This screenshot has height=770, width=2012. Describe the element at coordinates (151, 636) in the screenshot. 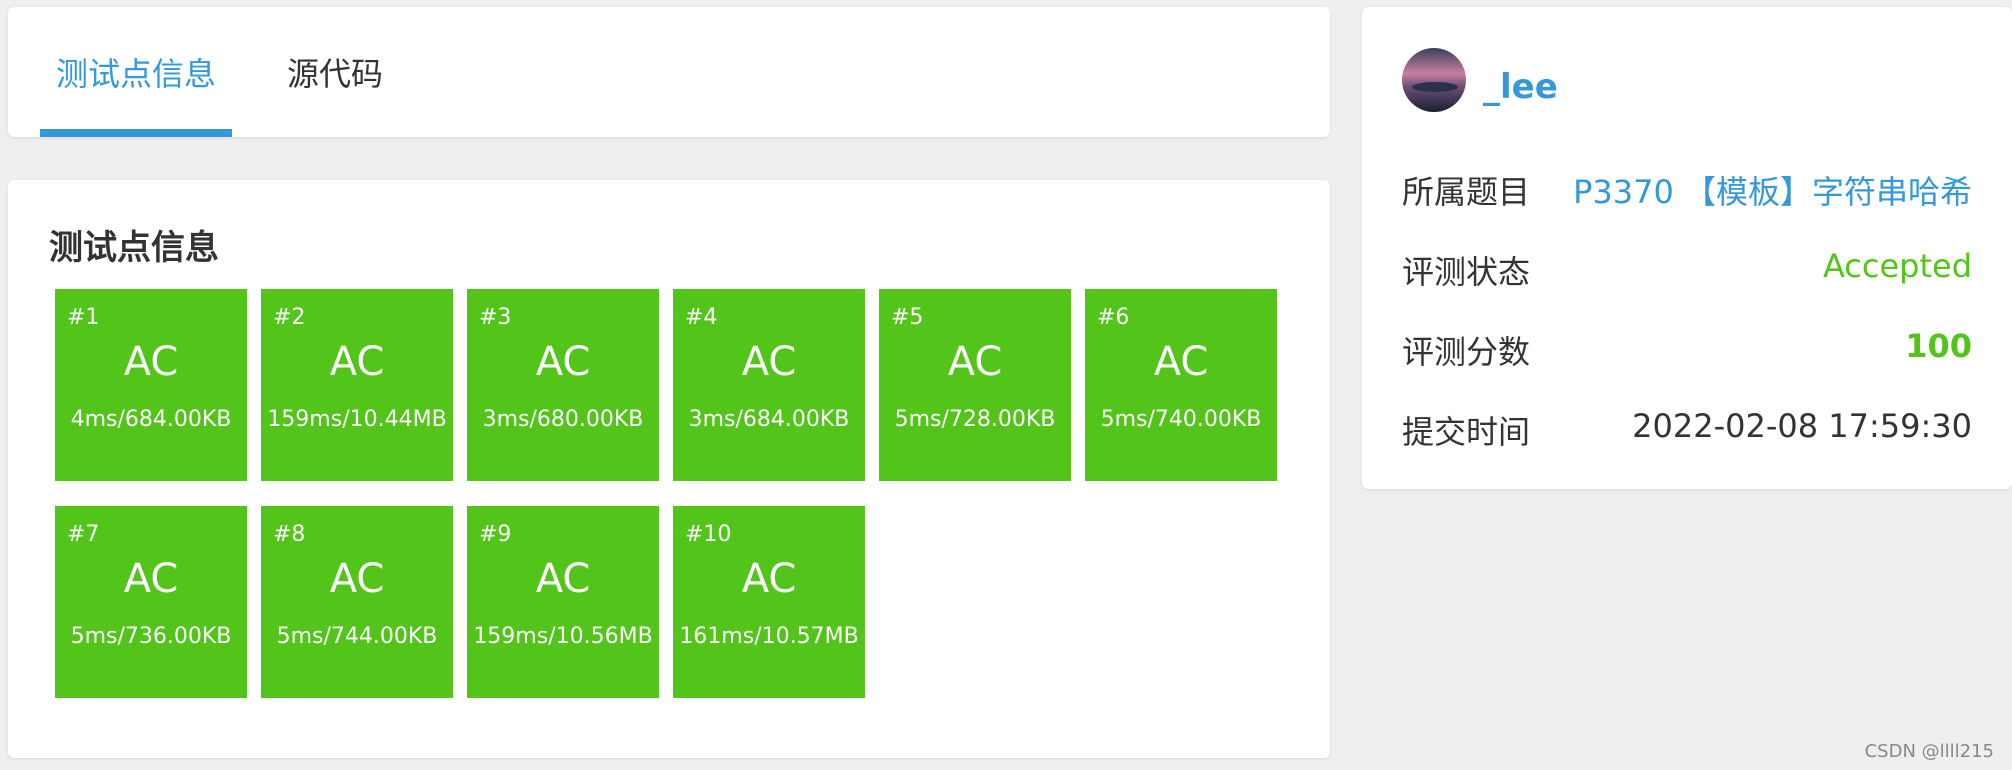

I see `testcase-resource: 5ms/736.00KB` at that location.